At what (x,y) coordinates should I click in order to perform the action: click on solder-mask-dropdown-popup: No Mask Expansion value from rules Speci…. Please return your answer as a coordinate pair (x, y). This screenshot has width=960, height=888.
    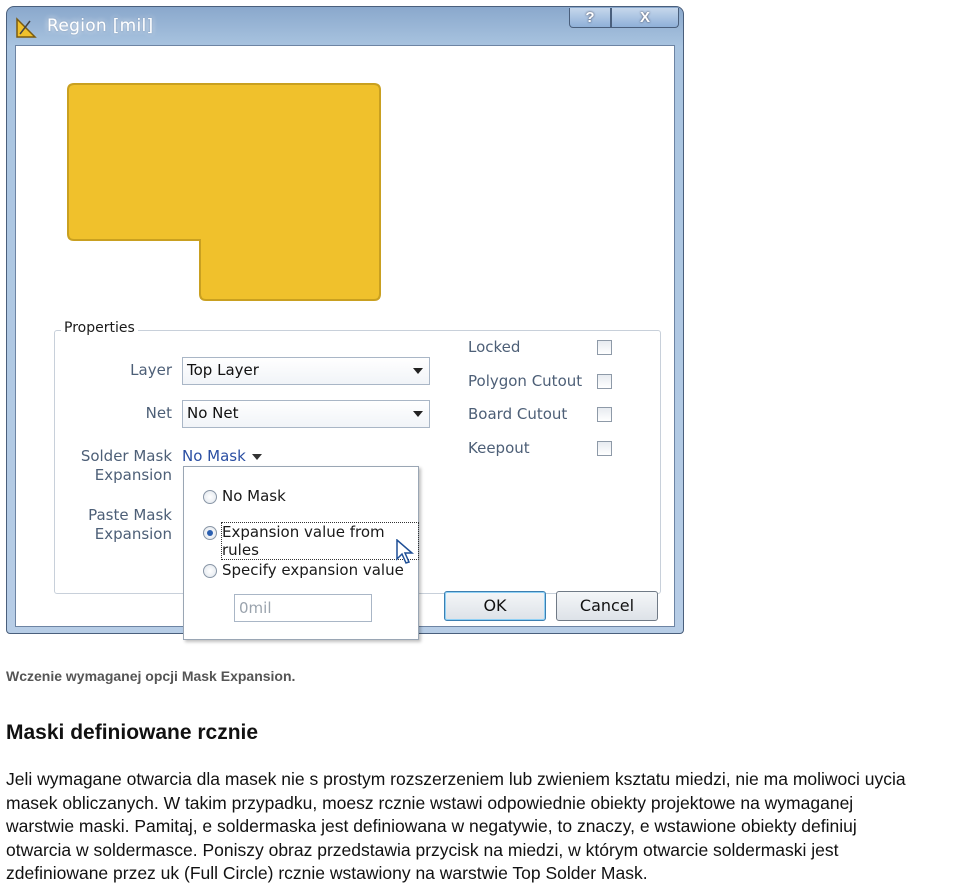
    Looking at the image, I should click on (301, 553).